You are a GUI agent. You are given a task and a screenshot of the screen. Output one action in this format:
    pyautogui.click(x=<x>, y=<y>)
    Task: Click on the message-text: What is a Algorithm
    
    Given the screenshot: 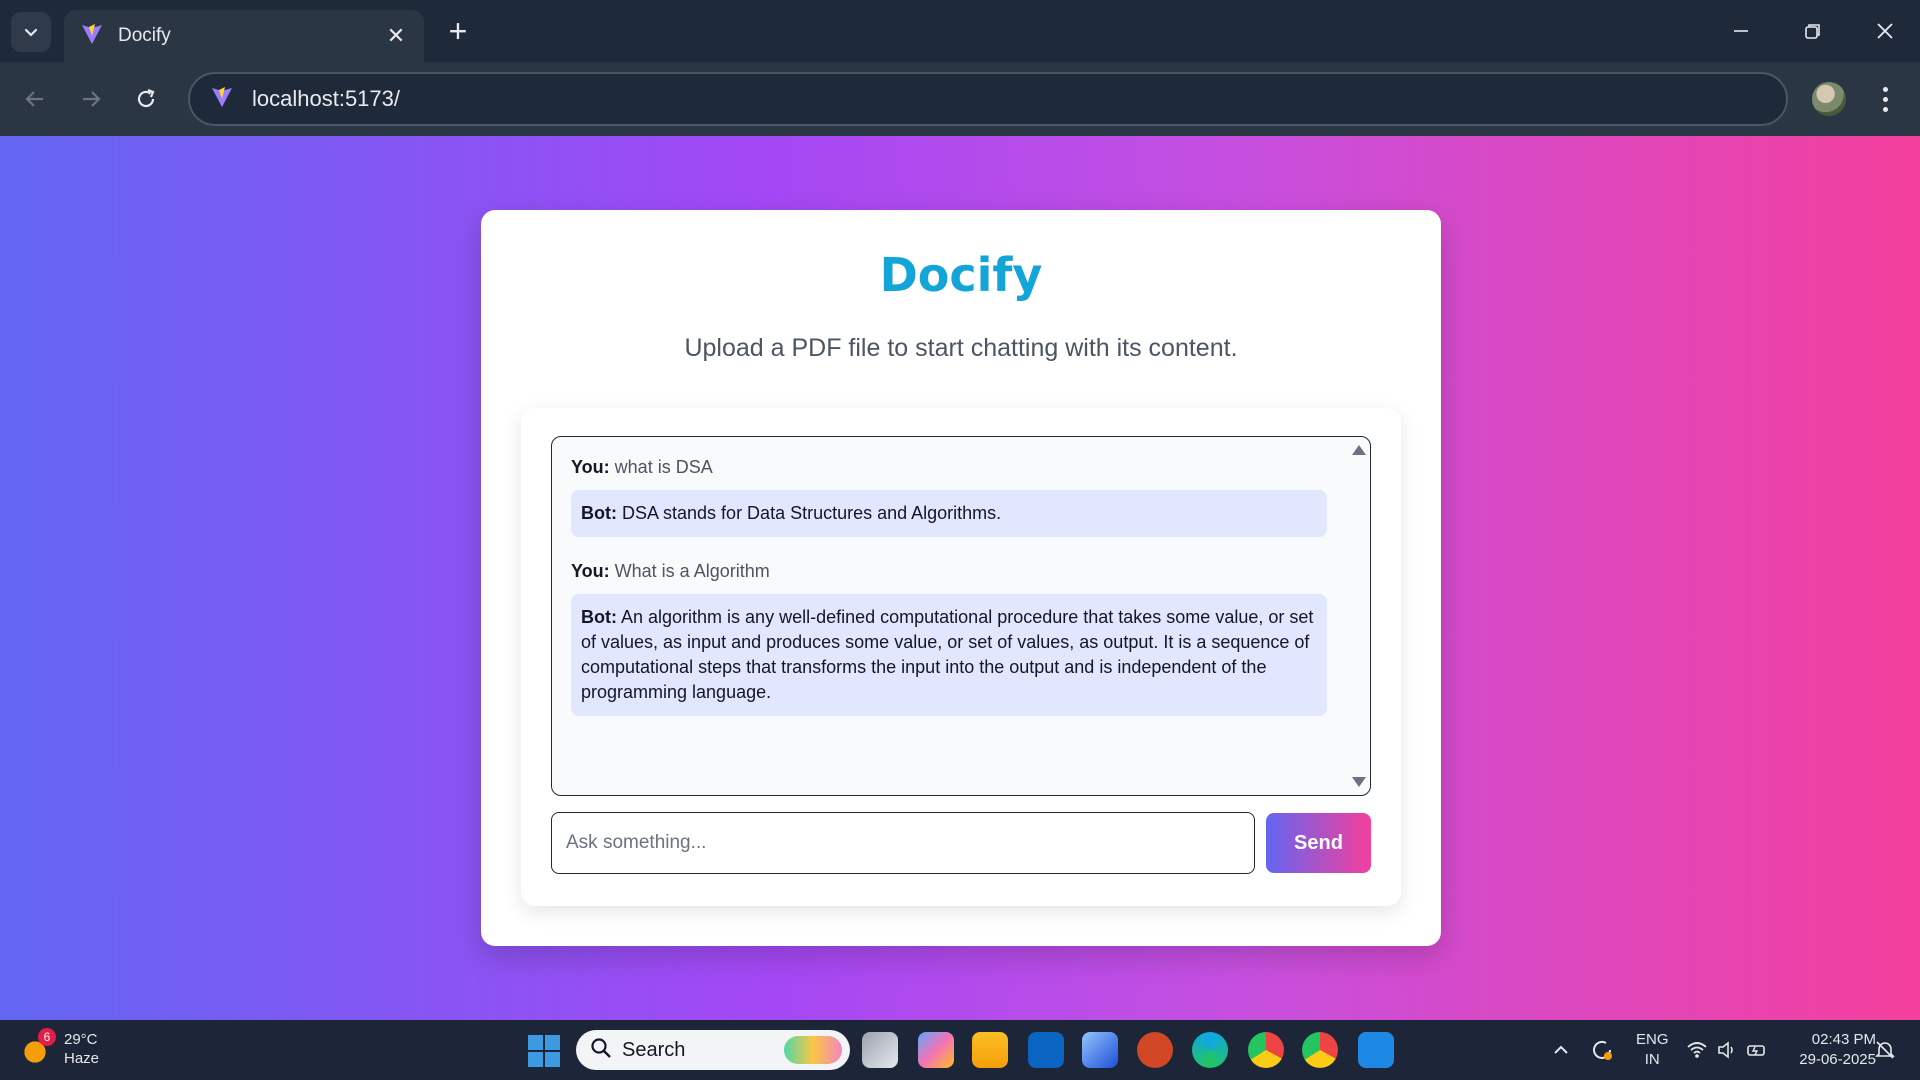 What is the action you would take?
    pyautogui.click(x=692, y=571)
    